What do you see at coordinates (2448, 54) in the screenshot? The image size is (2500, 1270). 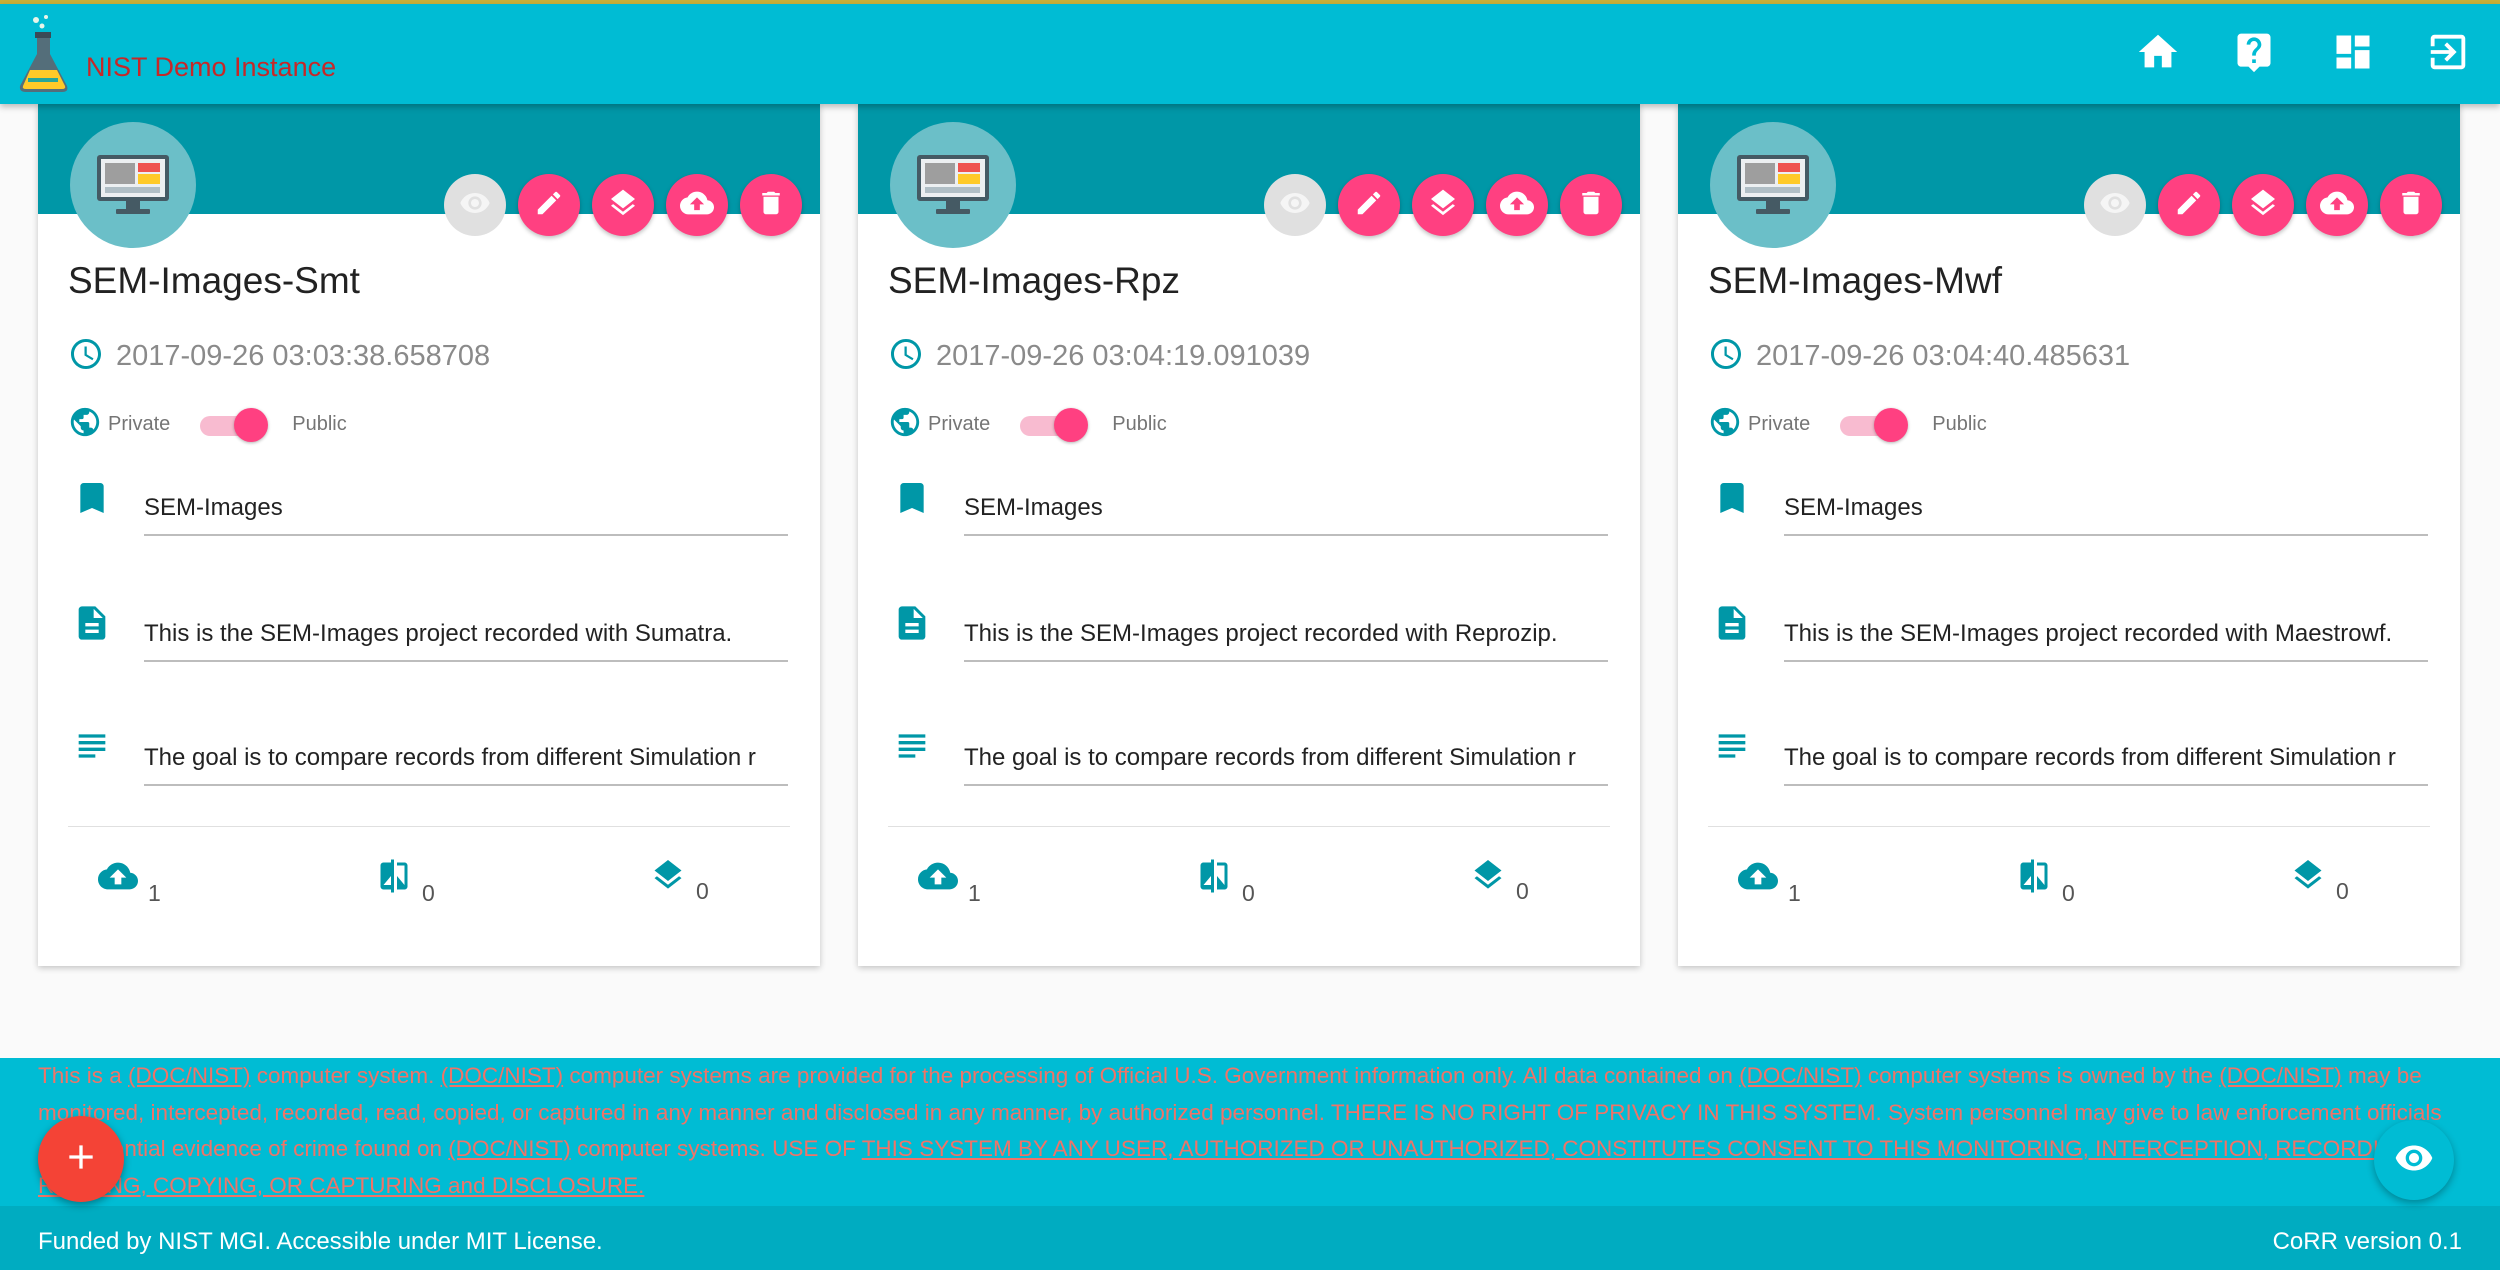 I see `logout-button` at bounding box center [2448, 54].